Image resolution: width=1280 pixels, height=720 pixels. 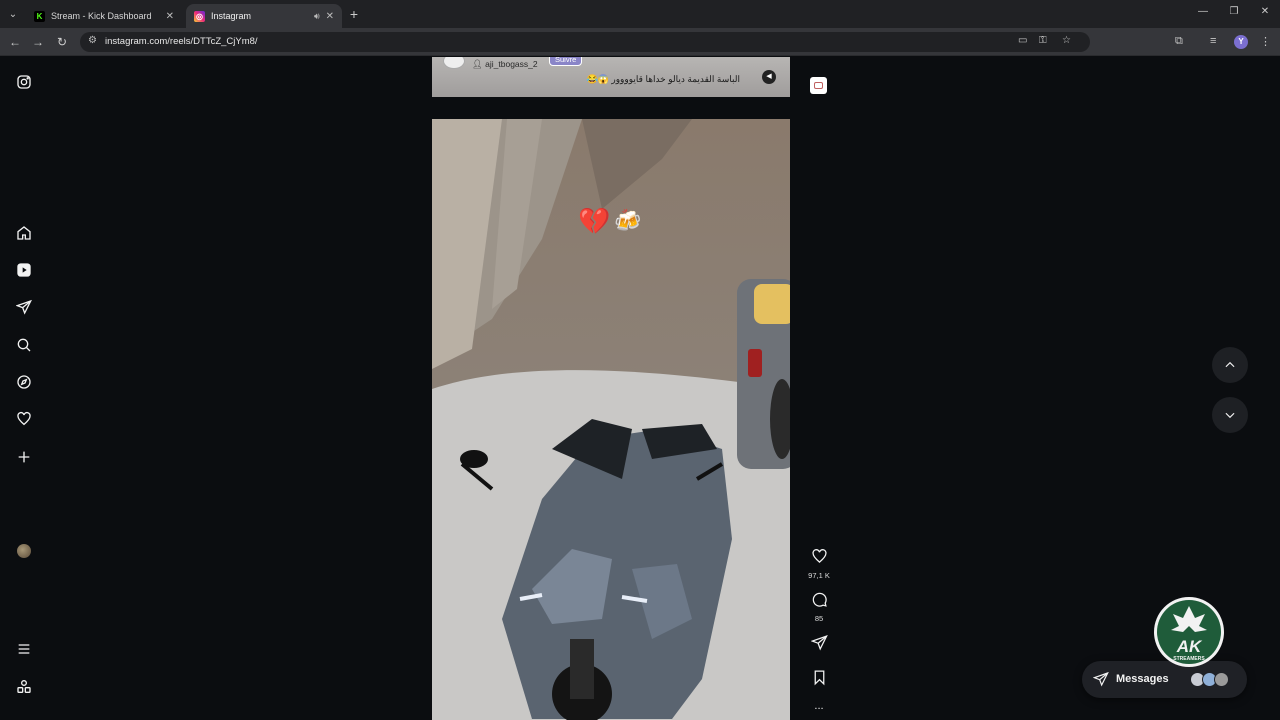 What do you see at coordinates (628, 220) in the screenshot?
I see `beer-mugs-emoji: 🍻` at bounding box center [628, 220].